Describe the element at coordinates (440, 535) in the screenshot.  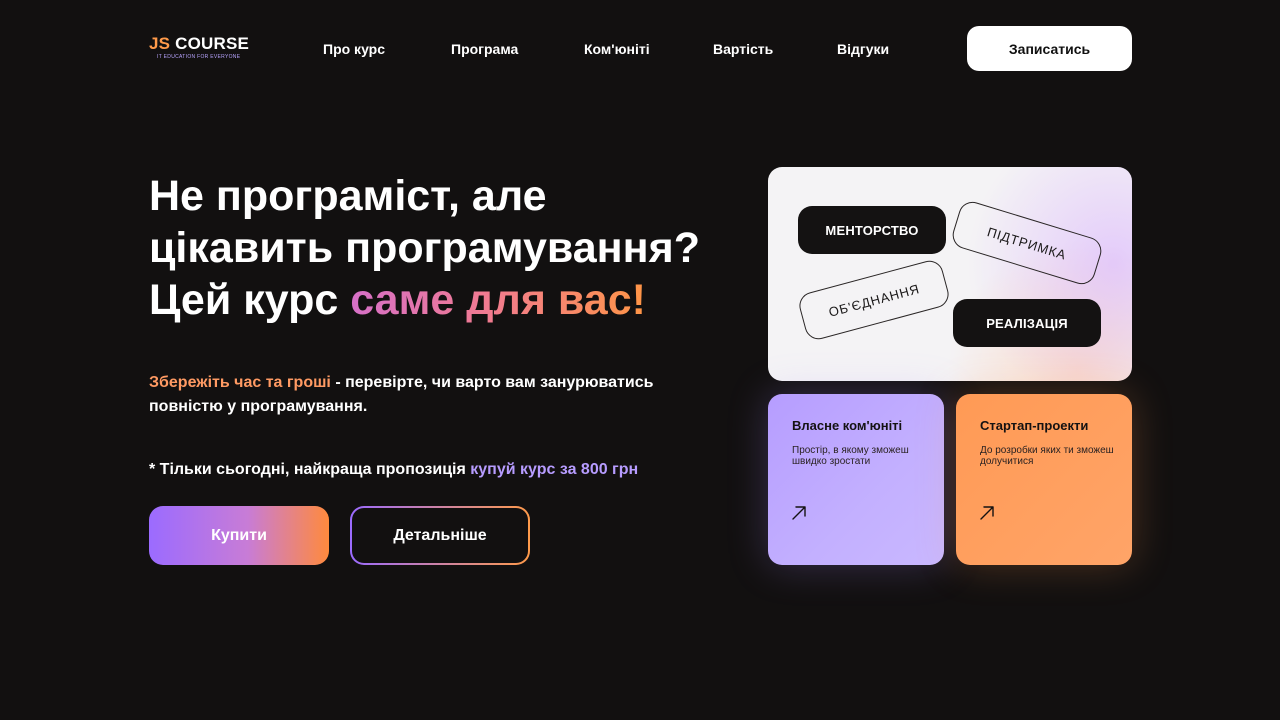
I see `details-button: Детальніше` at that location.